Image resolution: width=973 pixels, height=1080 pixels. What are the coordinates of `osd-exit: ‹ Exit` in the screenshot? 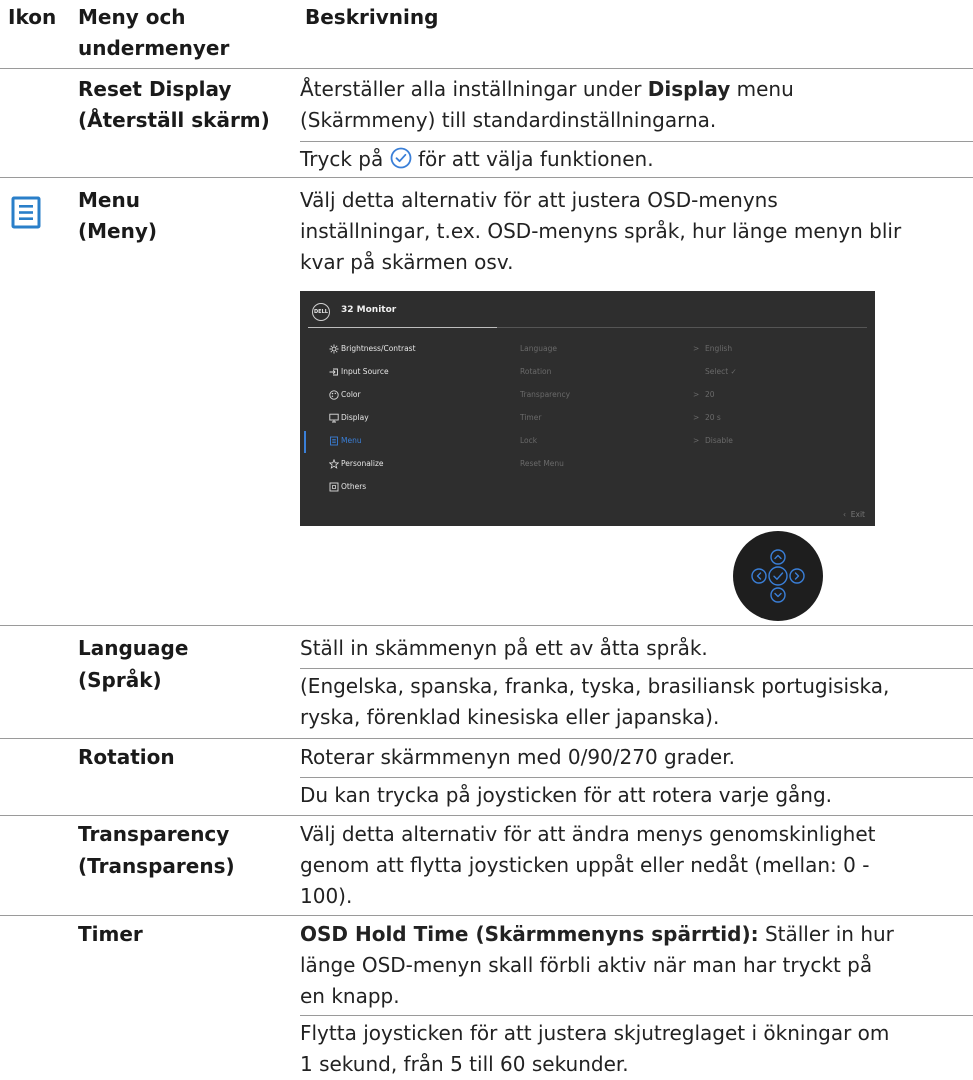 It's located at (854, 515).